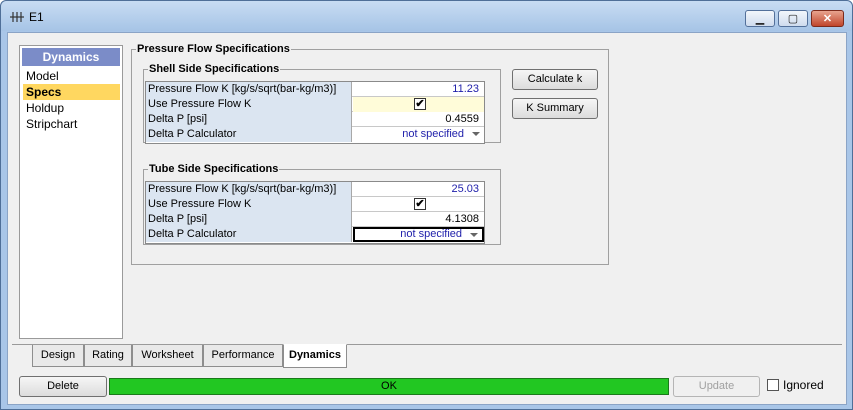 Image resolution: width=853 pixels, height=410 pixels. Describe the element at coordinates (71, 124) in the screenshot. I see `nav-item-stripchart: Stripchart` at that location.